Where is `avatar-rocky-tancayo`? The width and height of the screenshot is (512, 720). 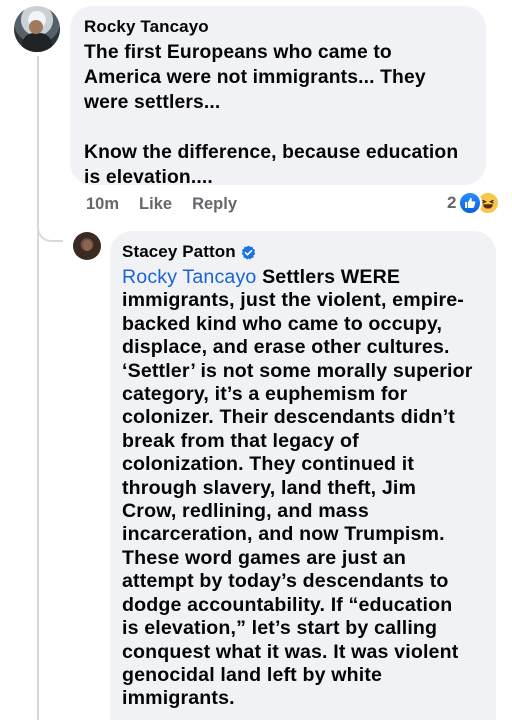 avatar-rocky-tancayo is located at coordinates (37, 29).